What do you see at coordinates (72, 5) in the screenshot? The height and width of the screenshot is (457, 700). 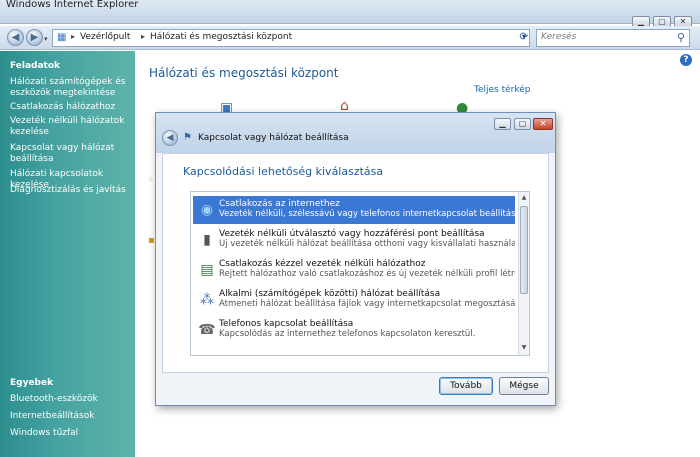 I see `window-title: Windows Internet Explorer` at bounding box center [72, 5].